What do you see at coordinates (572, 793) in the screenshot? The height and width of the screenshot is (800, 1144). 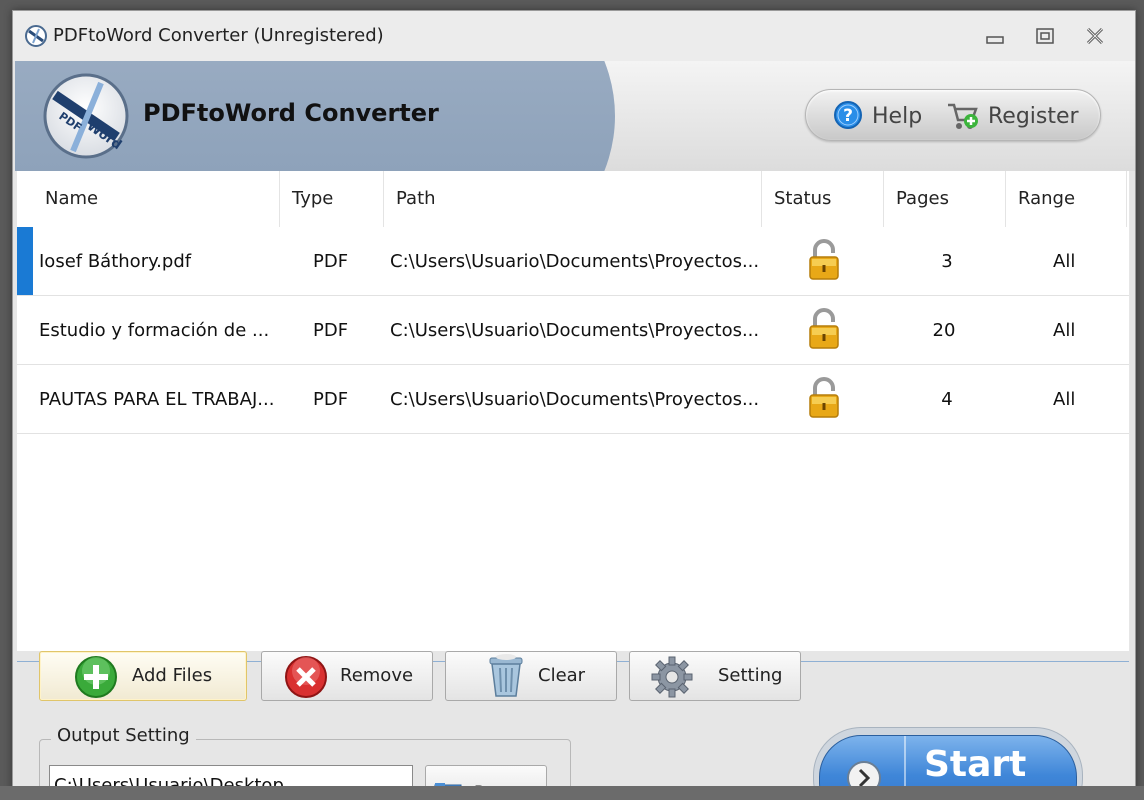 I see `desktop-background-strip` at bounding box center [572, 793].